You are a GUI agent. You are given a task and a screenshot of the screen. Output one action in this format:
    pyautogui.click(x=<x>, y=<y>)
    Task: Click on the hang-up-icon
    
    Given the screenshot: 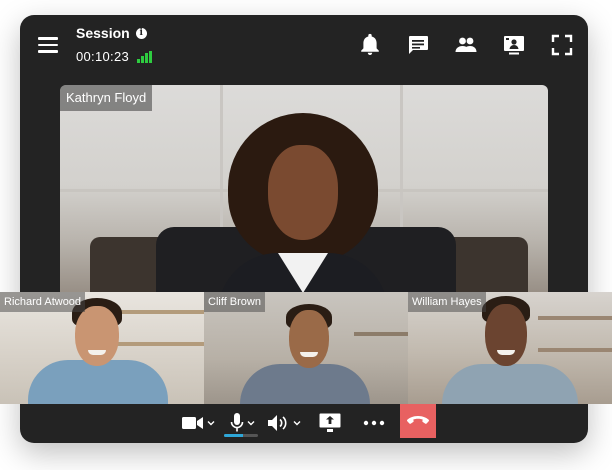 What is the action you would take?
    pyautogui.click(x=418, y=420)
    